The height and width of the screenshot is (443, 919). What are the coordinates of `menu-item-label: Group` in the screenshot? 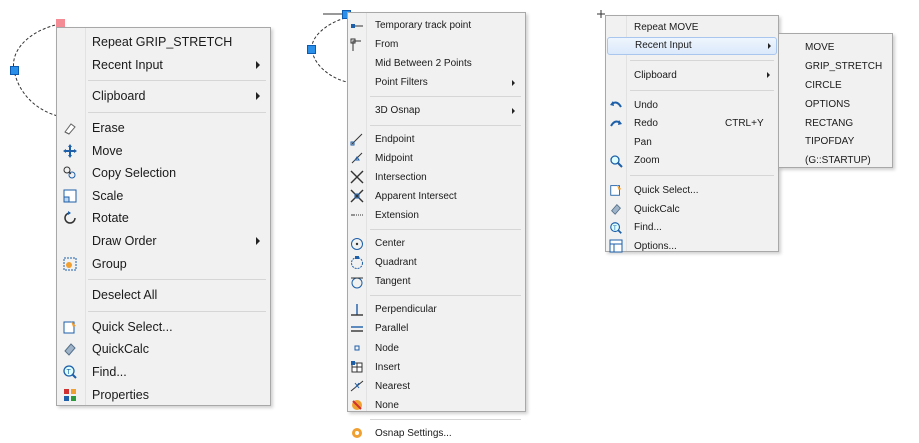 It's located at (109, 263).